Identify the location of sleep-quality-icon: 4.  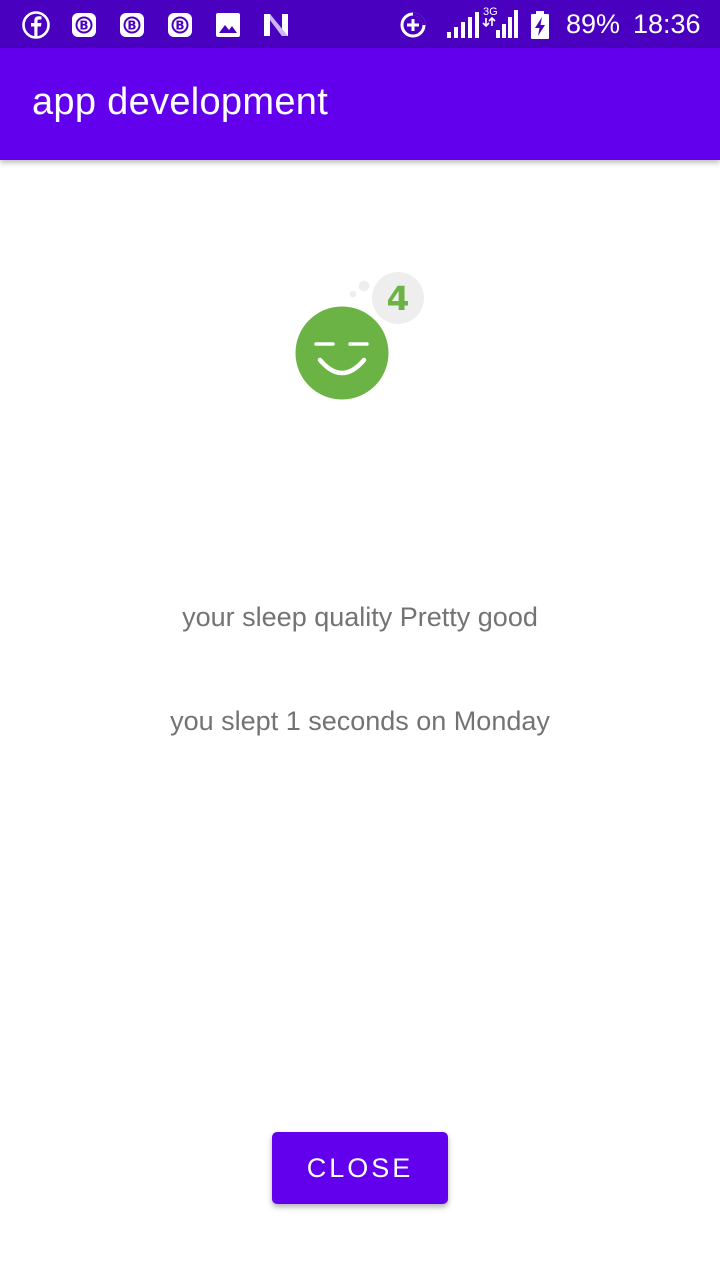
(362, 338).